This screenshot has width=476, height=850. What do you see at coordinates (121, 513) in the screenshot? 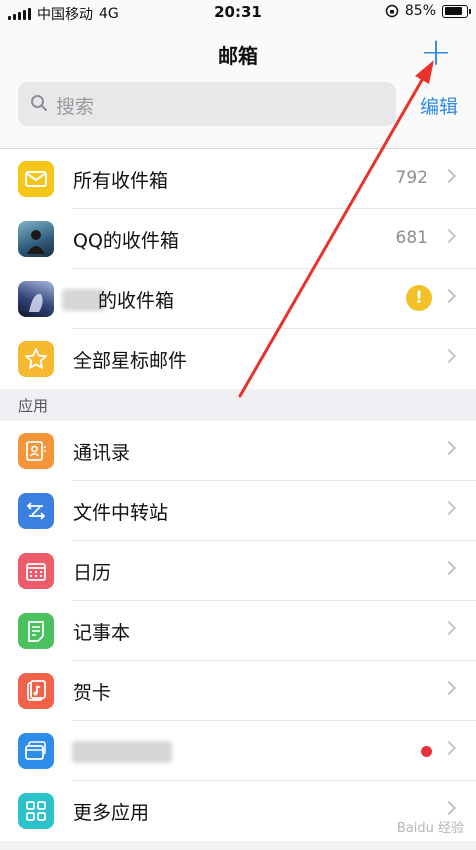
I see `app-label: 文件中转站` at bounding box center [121, 513].